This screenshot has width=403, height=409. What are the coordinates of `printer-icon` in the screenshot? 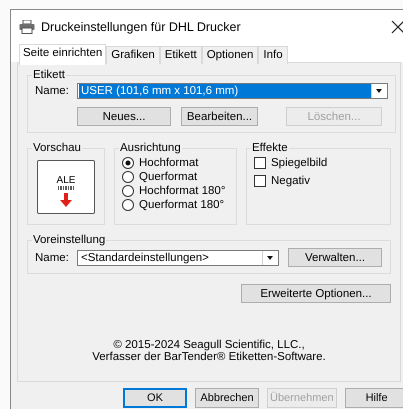 It's located at (27, 27).